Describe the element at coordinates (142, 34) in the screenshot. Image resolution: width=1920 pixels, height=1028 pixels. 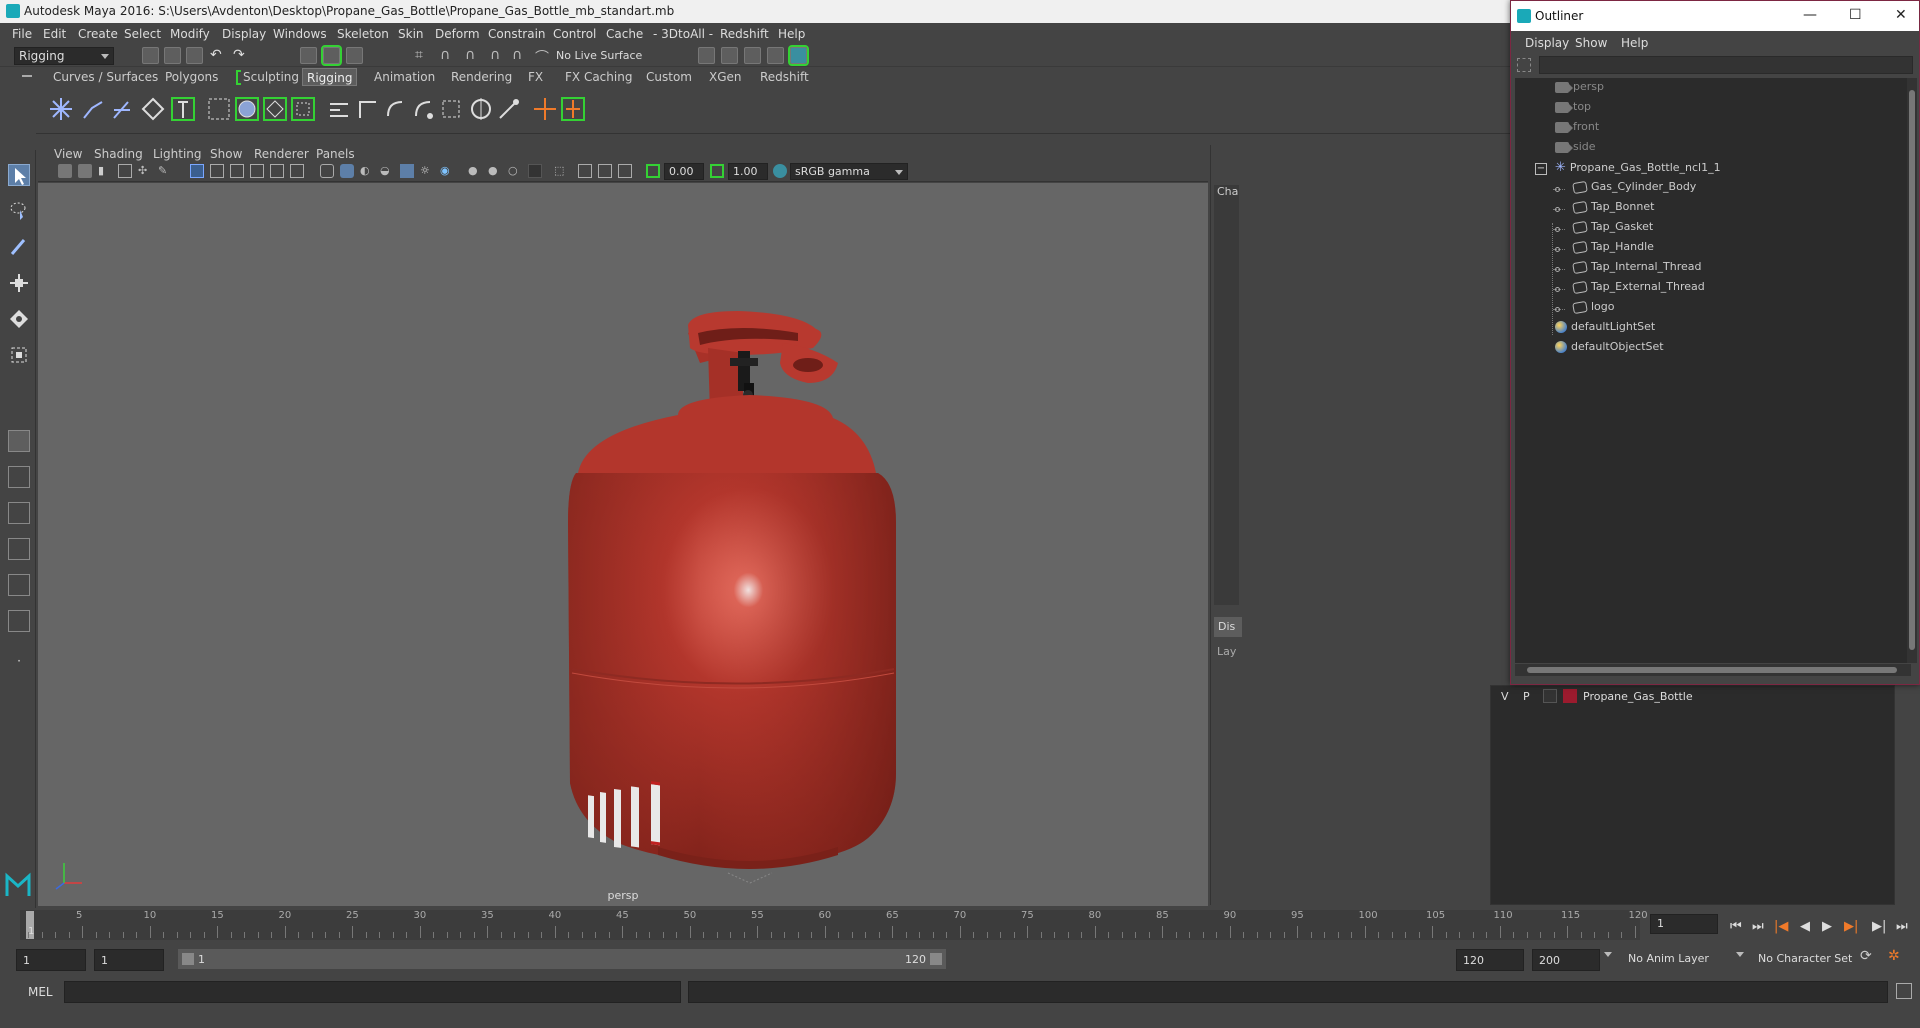
I see `menu-select: Select` at that location.